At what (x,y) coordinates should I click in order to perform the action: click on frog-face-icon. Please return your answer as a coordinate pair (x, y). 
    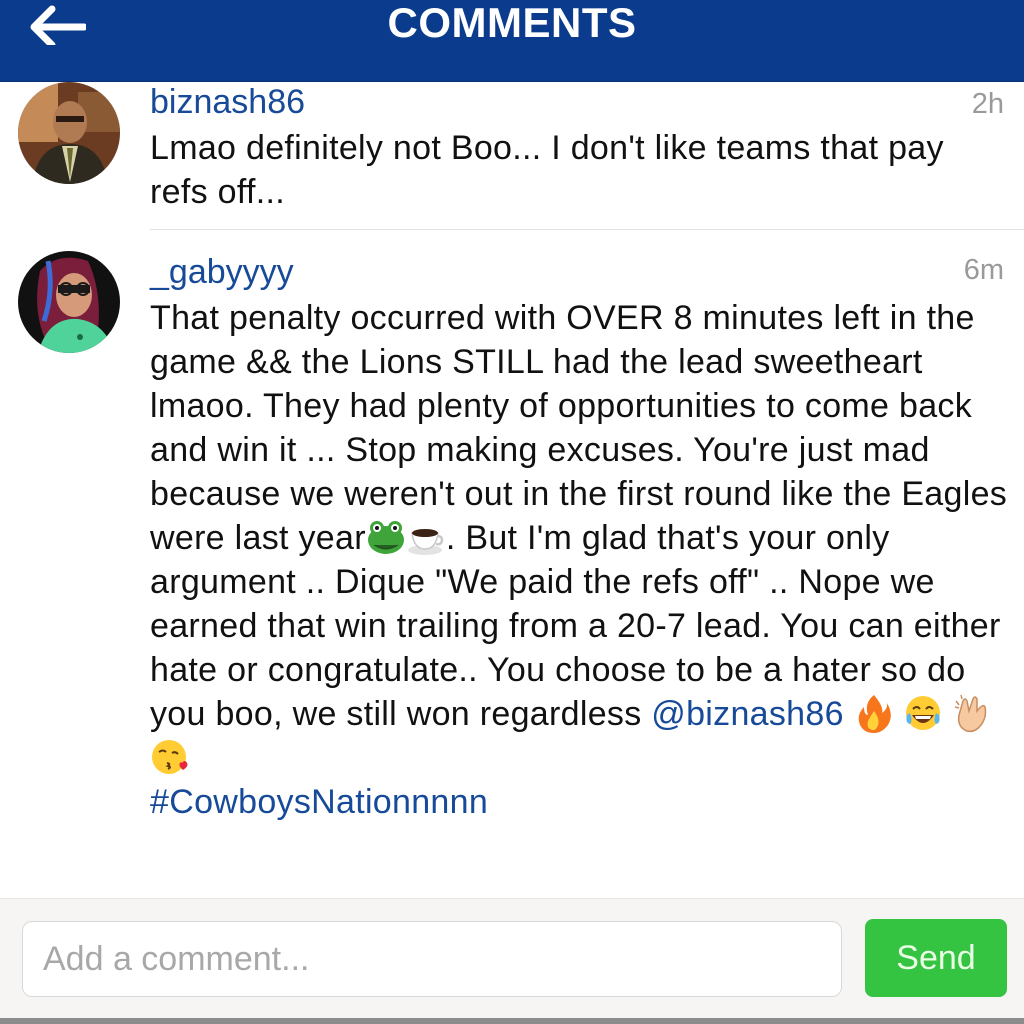
    Looking at the image, I should click on (385, 537).